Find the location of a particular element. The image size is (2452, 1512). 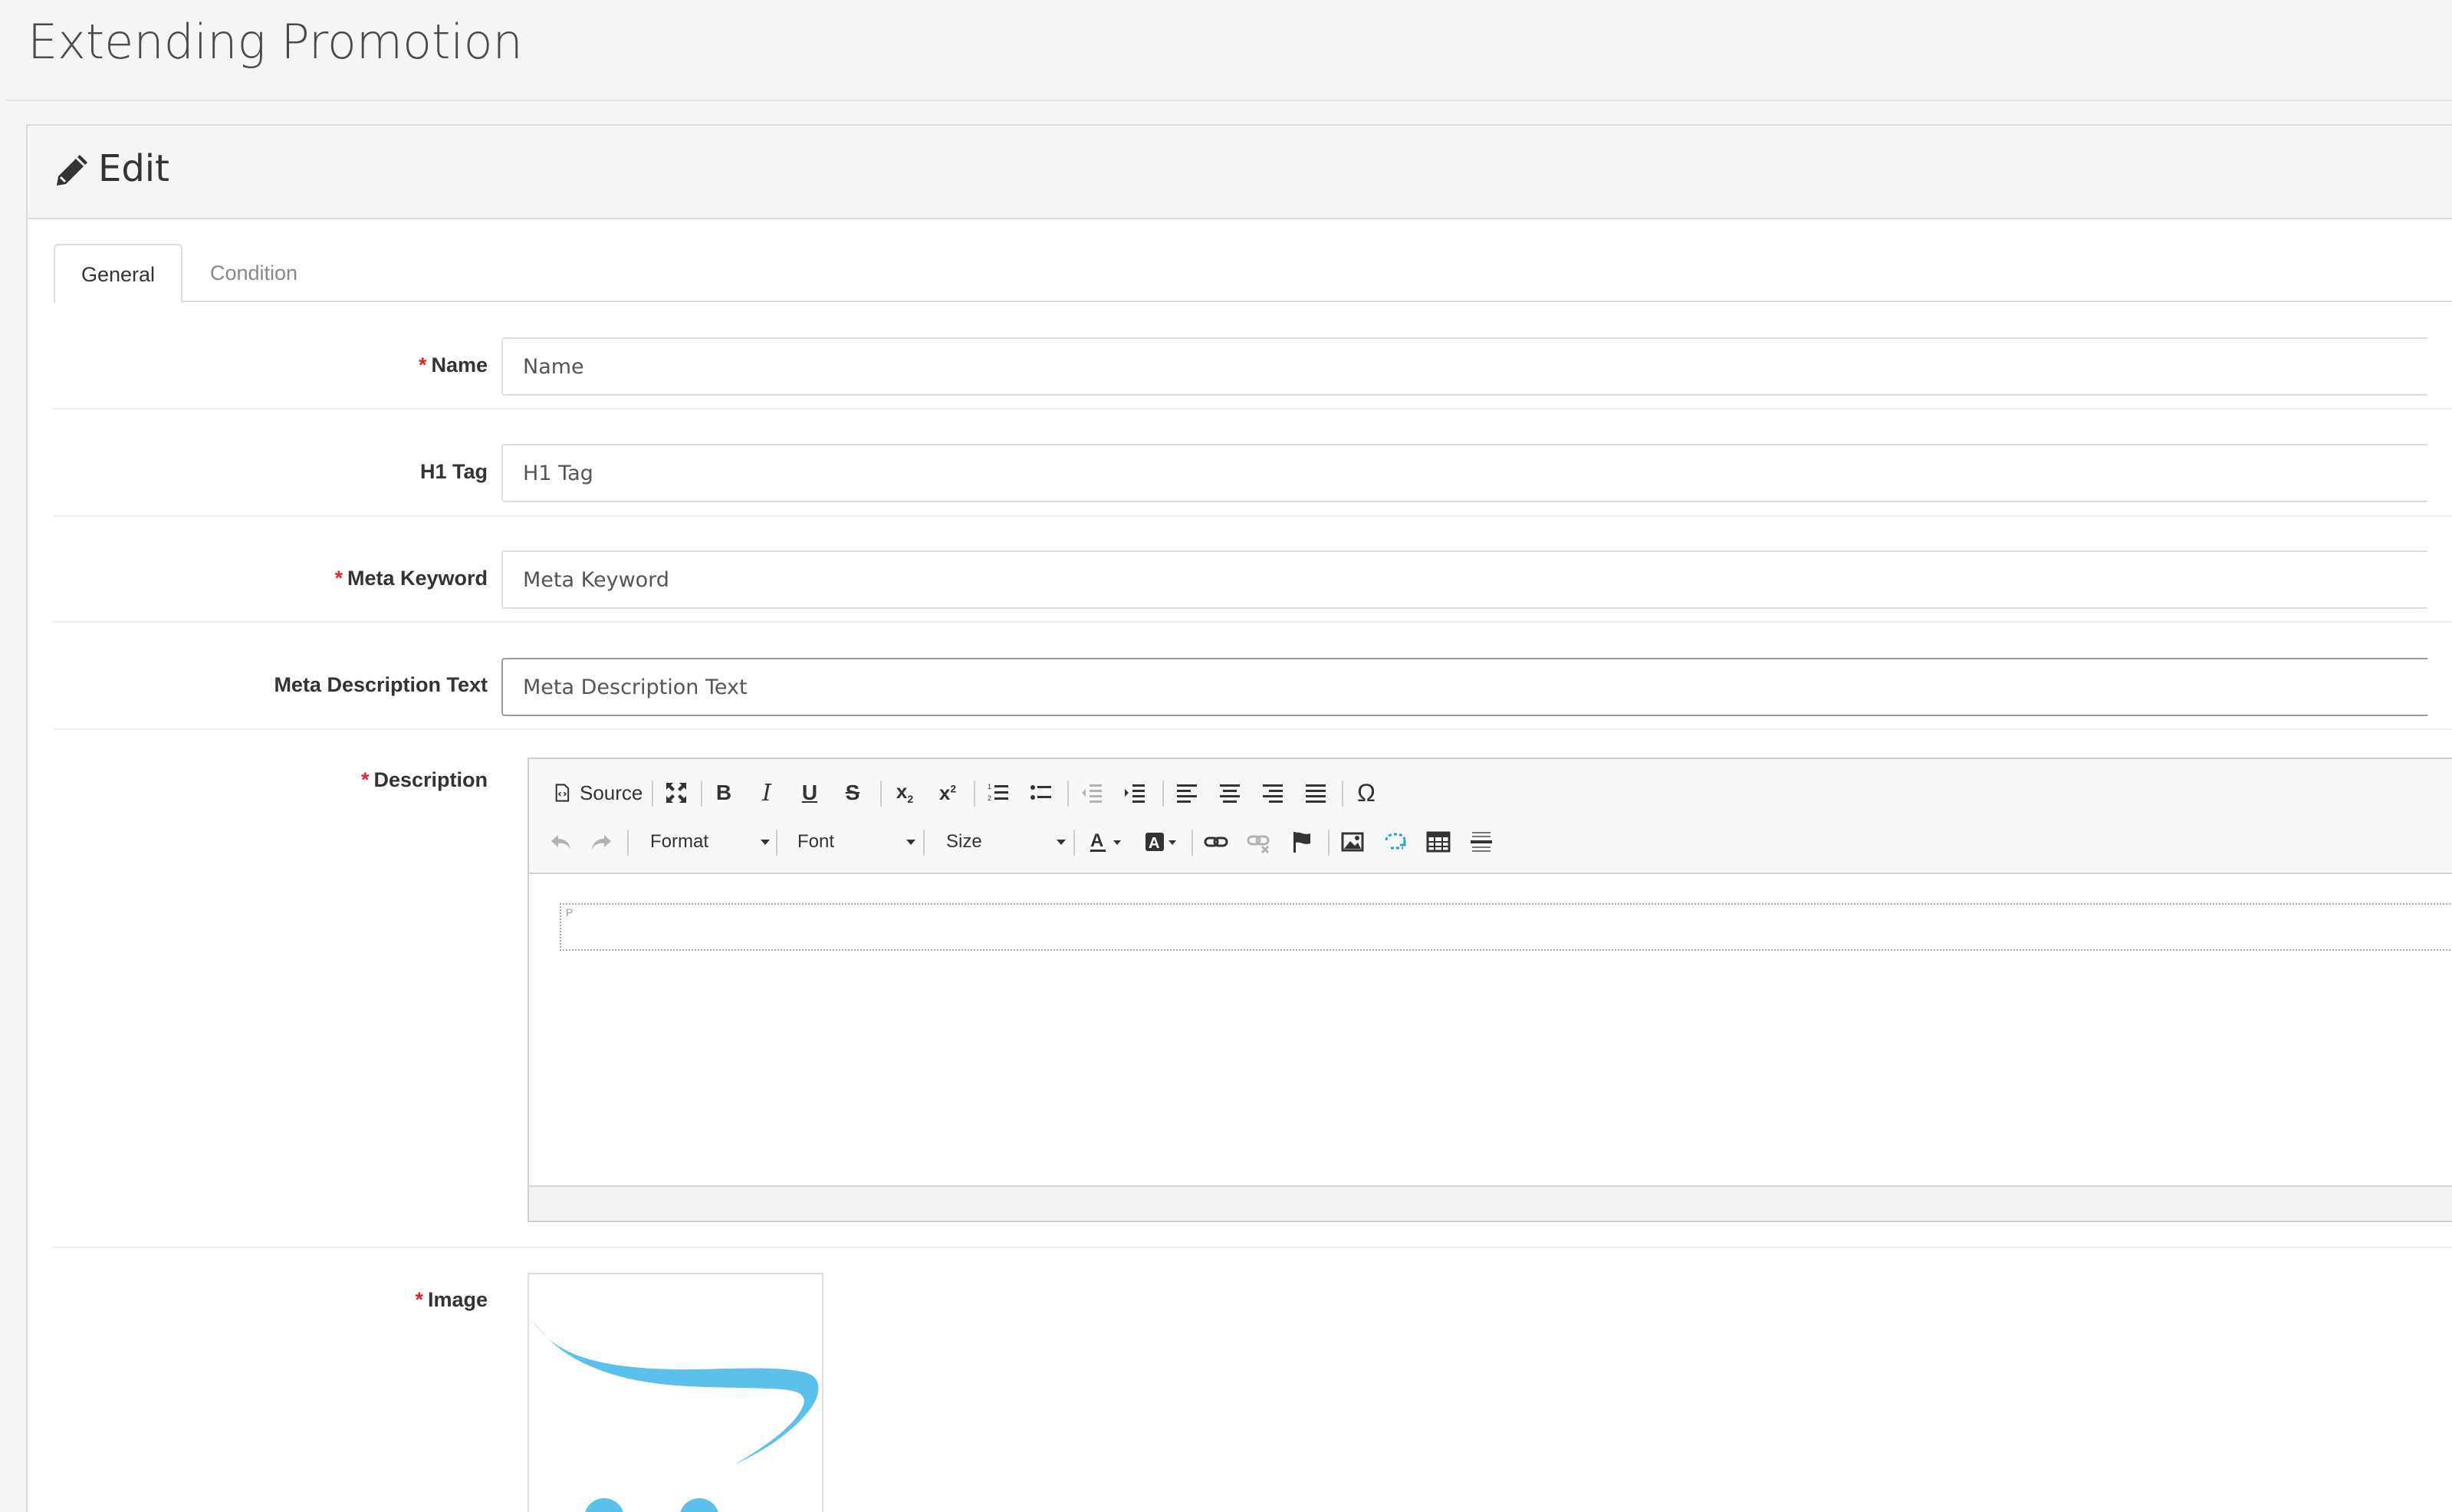

align-left-icon is located at coordinates (1187, 793).